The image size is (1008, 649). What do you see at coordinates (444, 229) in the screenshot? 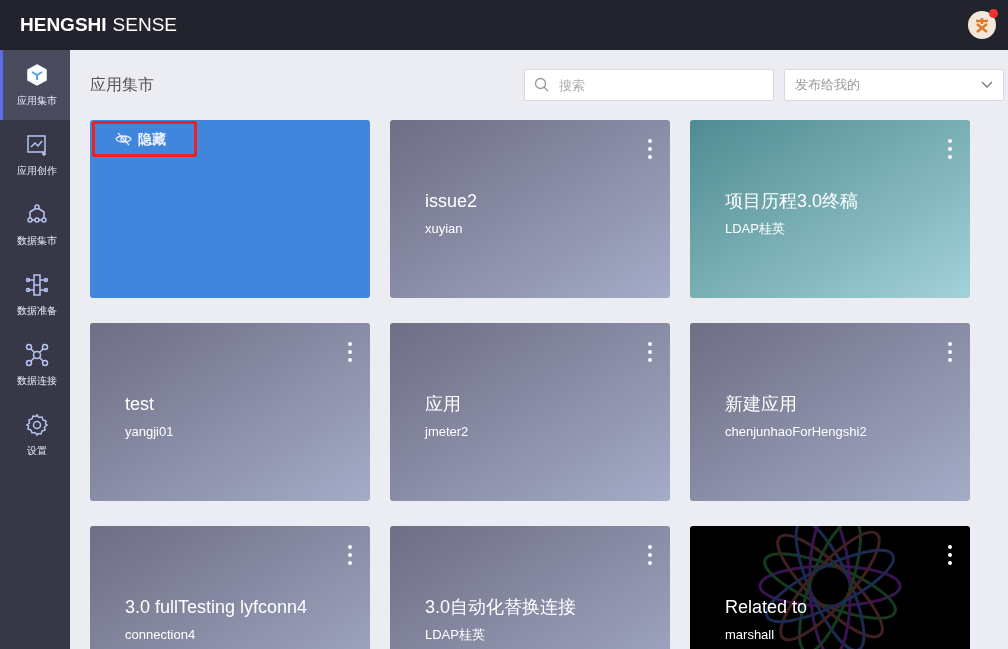
I see `app-owner: xuyian` at bounding box center [444, 229].